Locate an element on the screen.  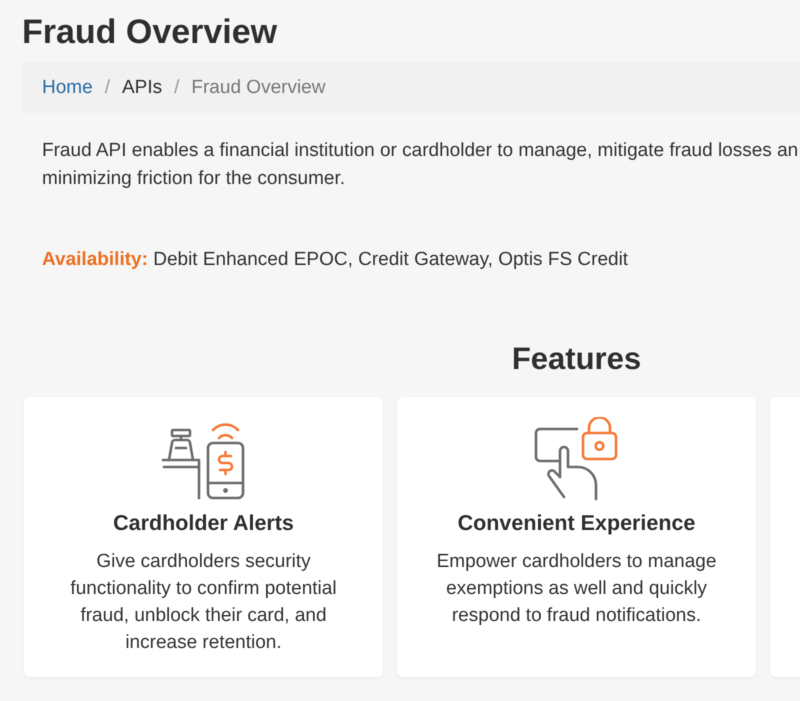
feature-text: Empower cardholders to manage exemptions as well and quickly respond to fraud notifications. is located at coordinates (577, 589).